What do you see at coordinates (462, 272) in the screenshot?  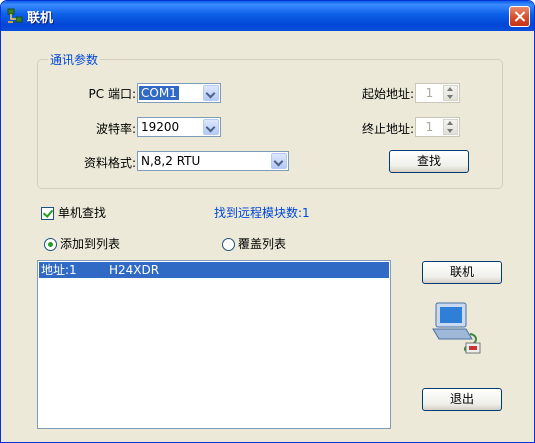 I see `connect-button: 联机` at bounding box center [462, 272].